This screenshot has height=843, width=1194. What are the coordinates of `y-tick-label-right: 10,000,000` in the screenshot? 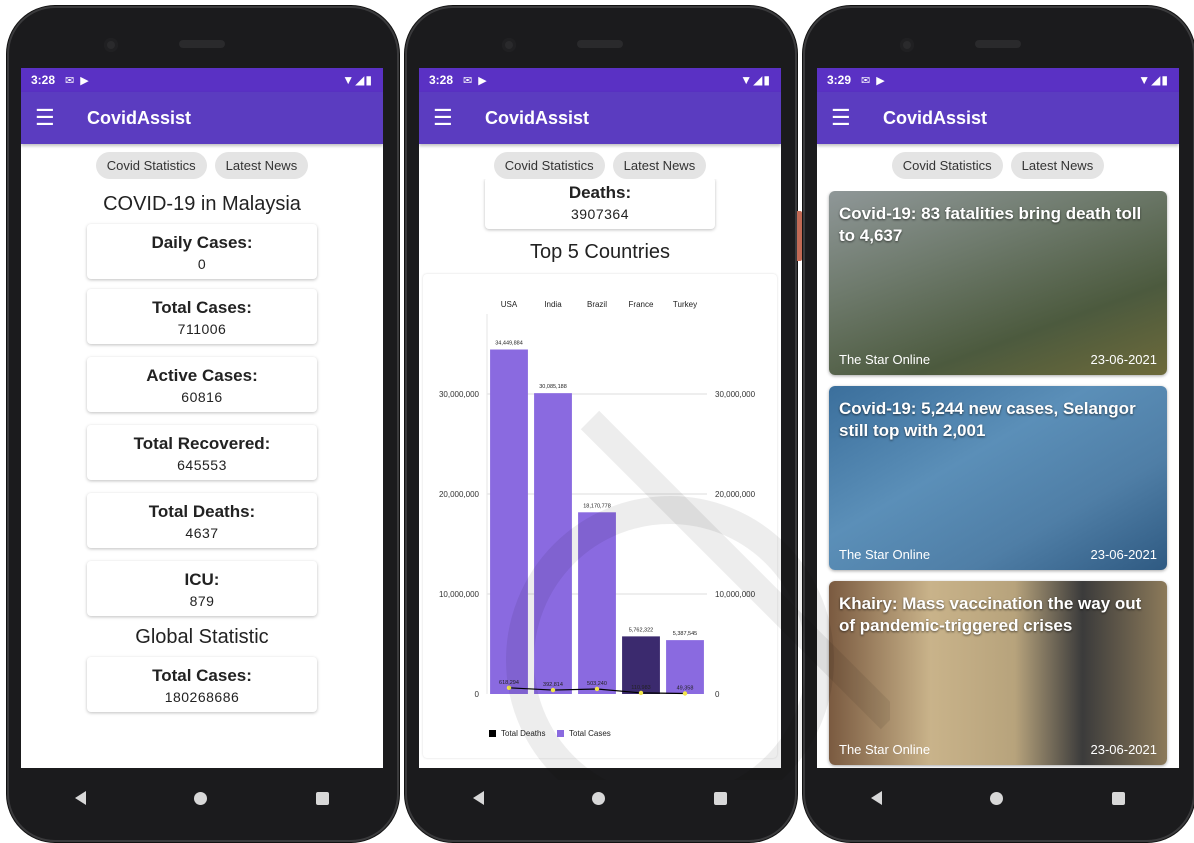 It's located at (735, 594).